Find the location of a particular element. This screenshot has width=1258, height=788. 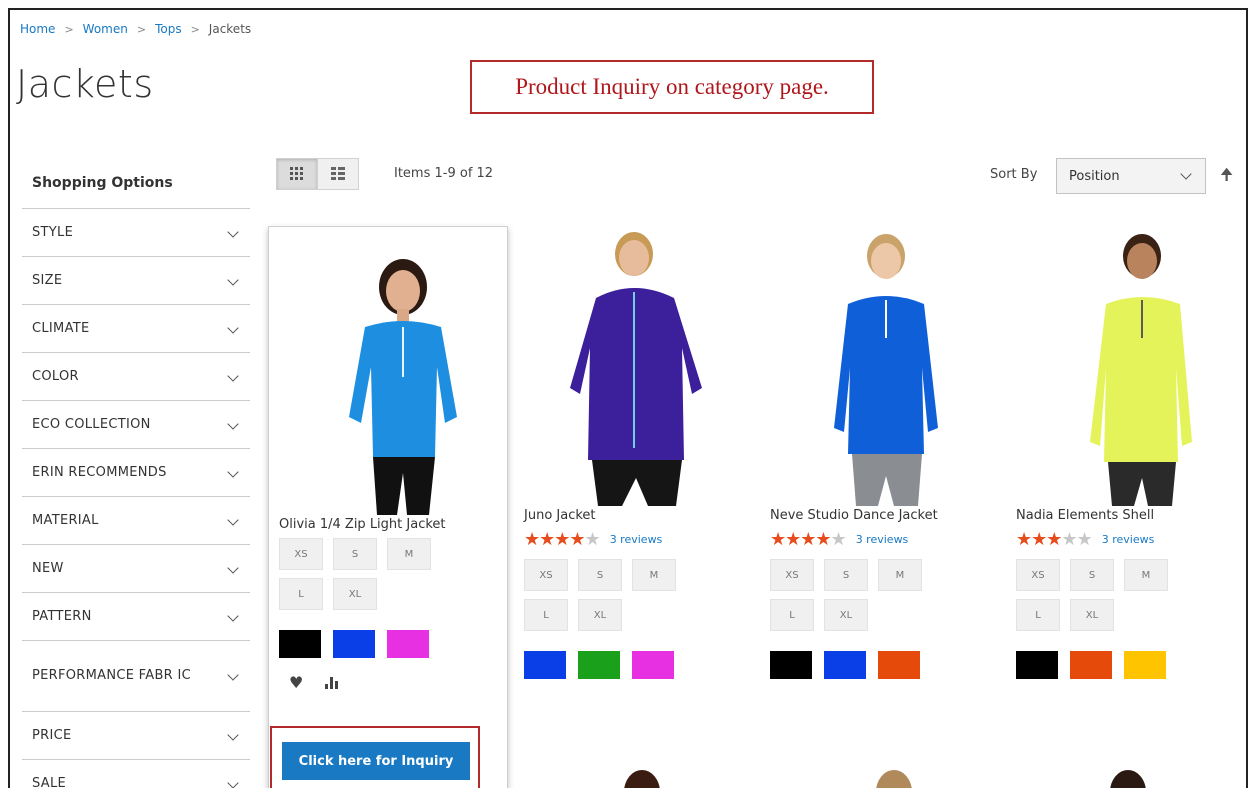

list-icon is located at coordinates (338, 173).